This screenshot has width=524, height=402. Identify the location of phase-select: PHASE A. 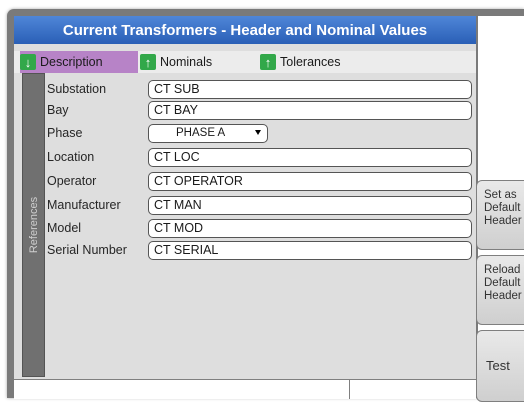
(208, 133).